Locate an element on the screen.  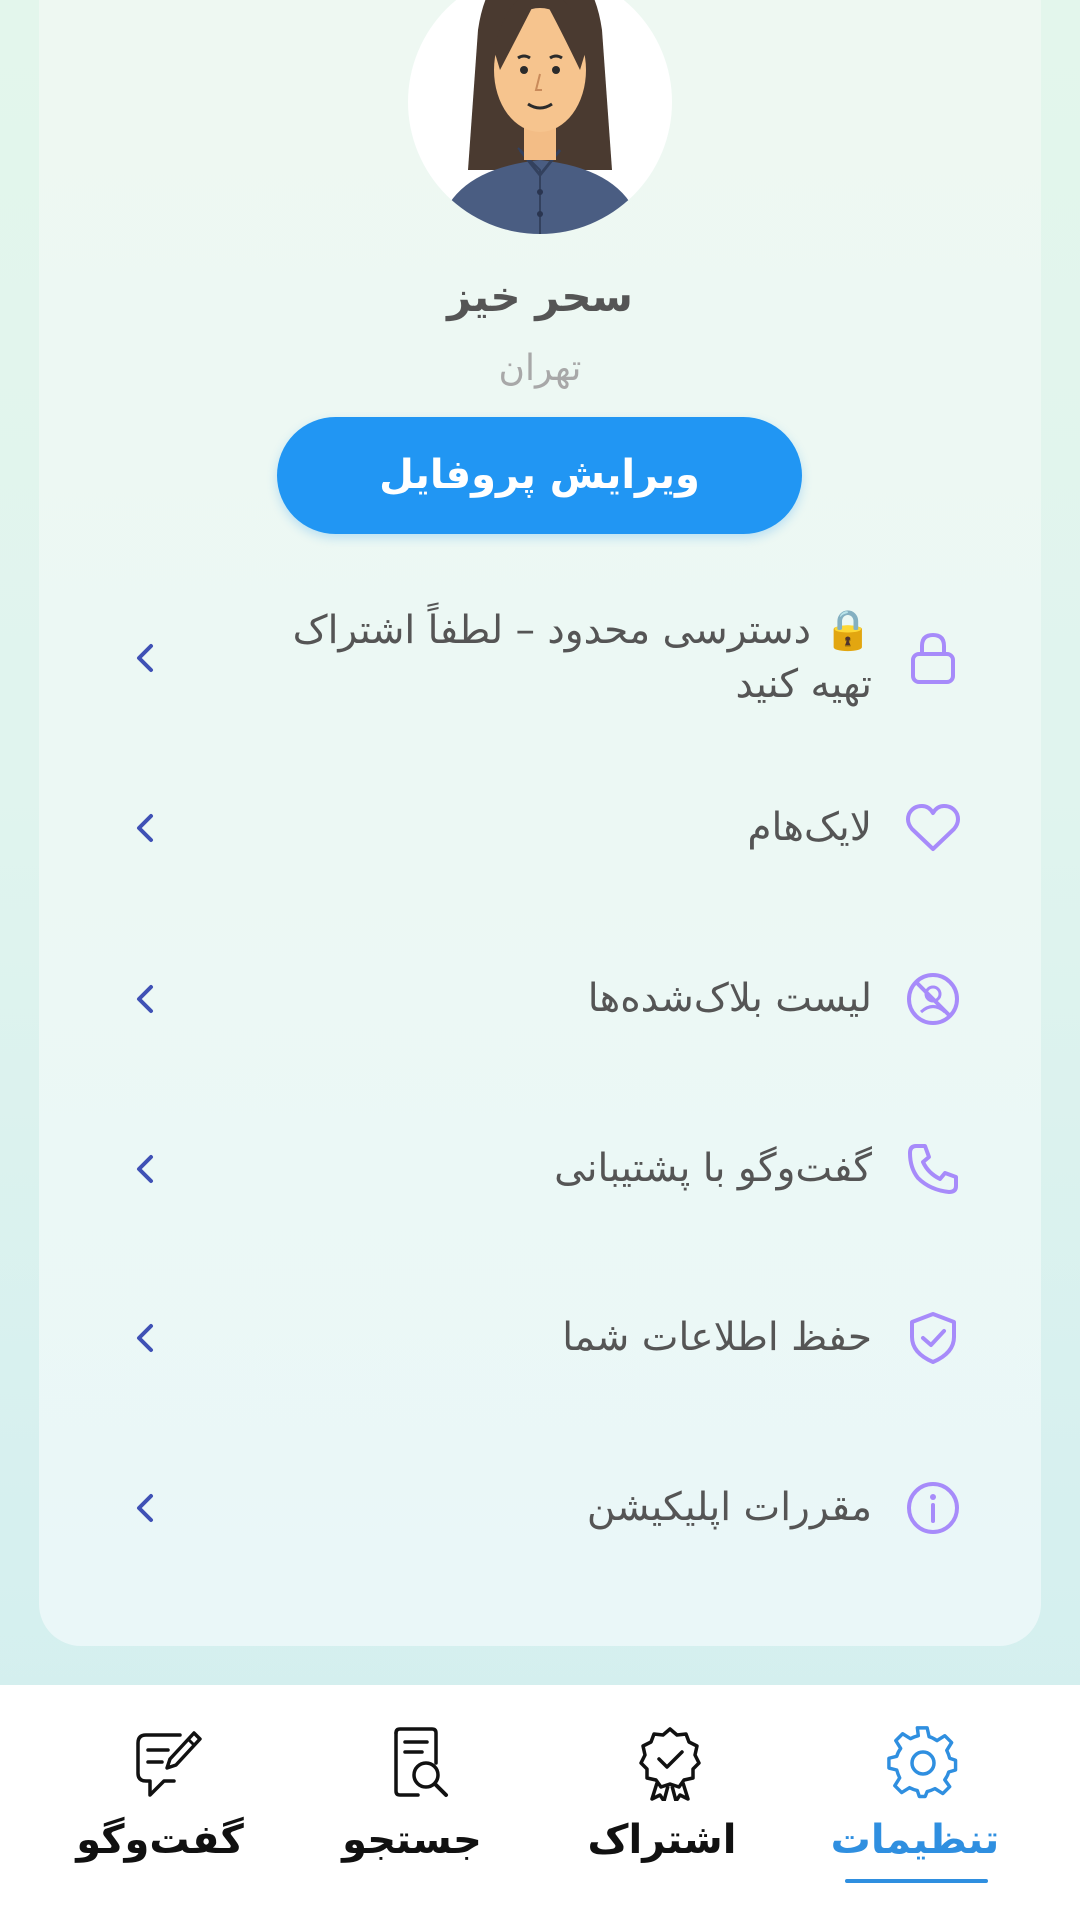
menu-item-label: مقررات اپلیکیشن is located at coordinates (729, 1507).